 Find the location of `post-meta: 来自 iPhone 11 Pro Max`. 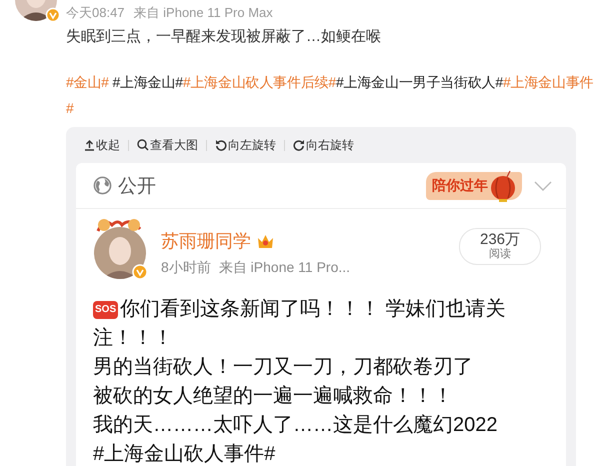

post-meta: 来自 iPhone 11 Pro Max is located at coordinates (203, 13).